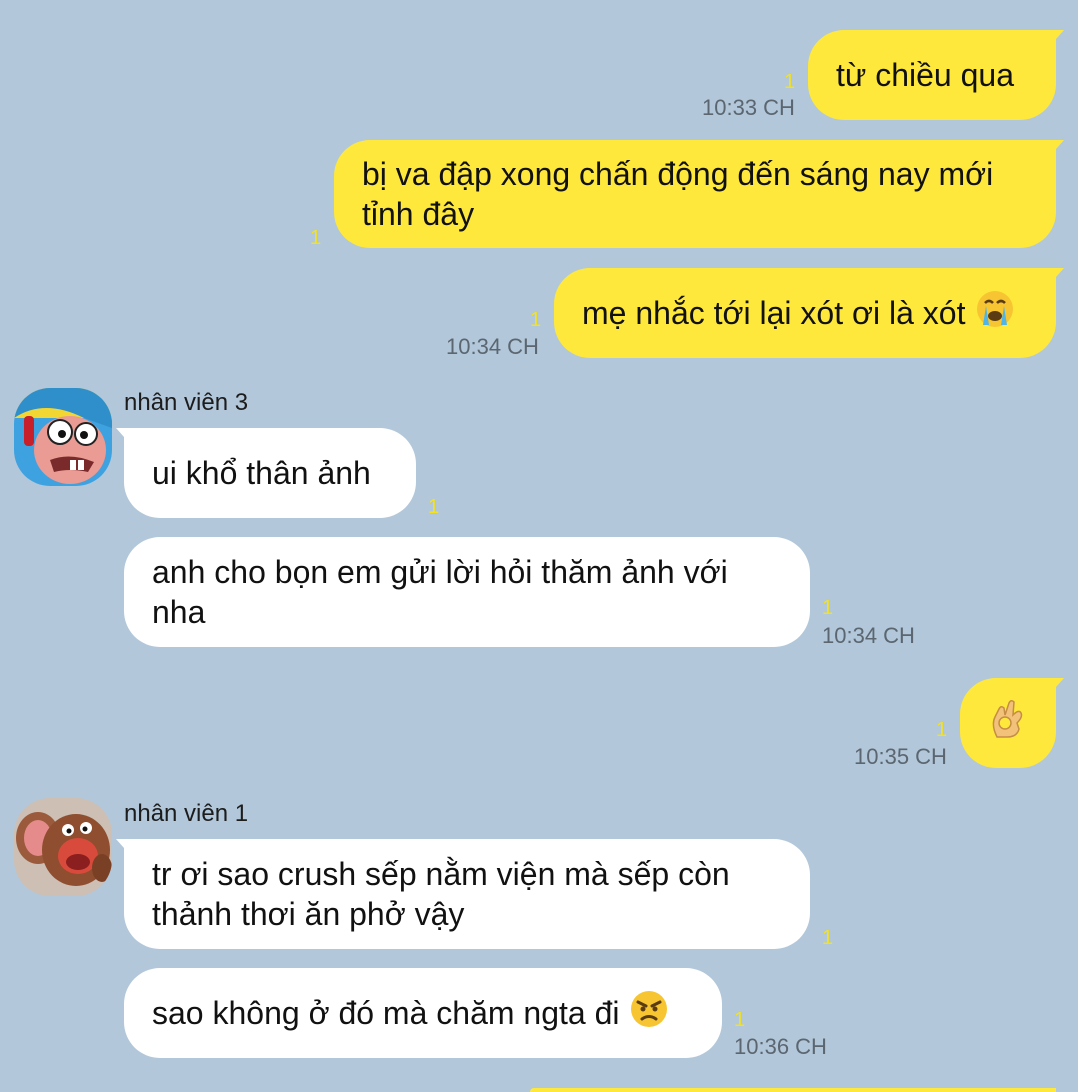 This screenshot has height=1092, width=1078. What do you see at coordinates (925, 75) in the screenshot?
I see `message-text: từ chiều qua` at bounding box center [925, 75].